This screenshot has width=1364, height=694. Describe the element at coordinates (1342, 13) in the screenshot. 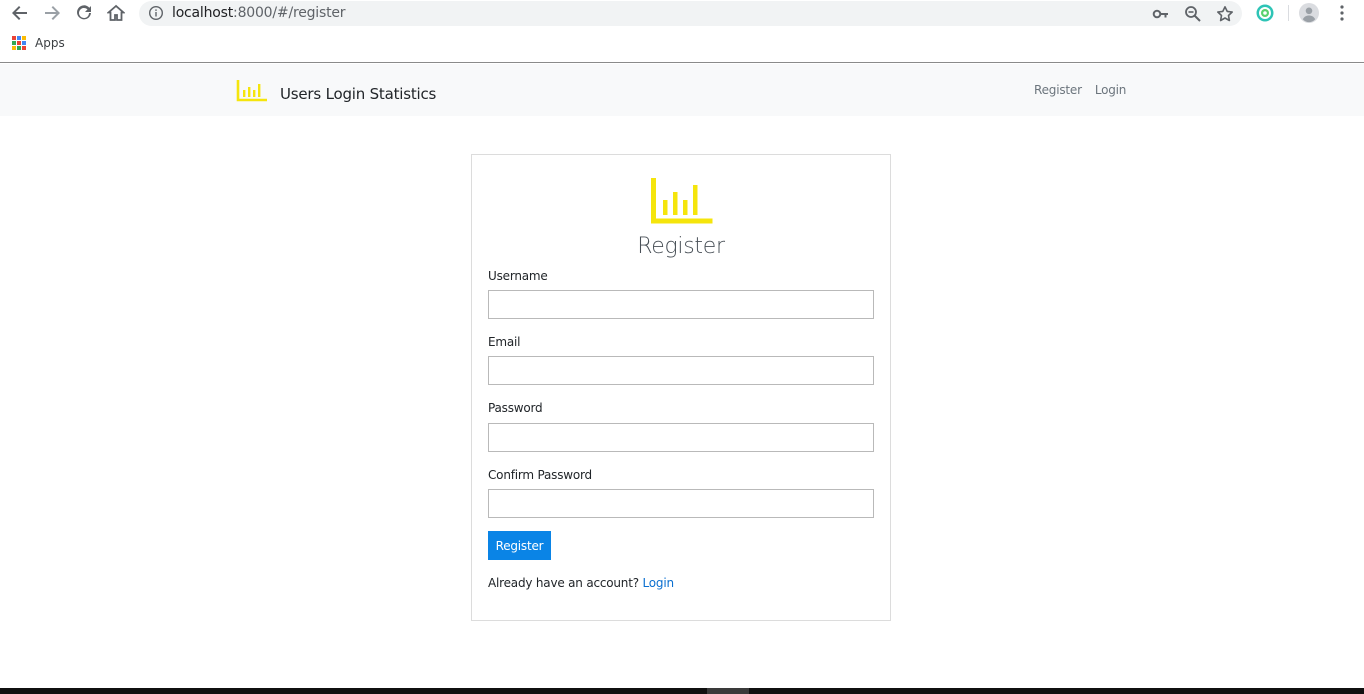

I see `kebab-menu-icon` at that location.